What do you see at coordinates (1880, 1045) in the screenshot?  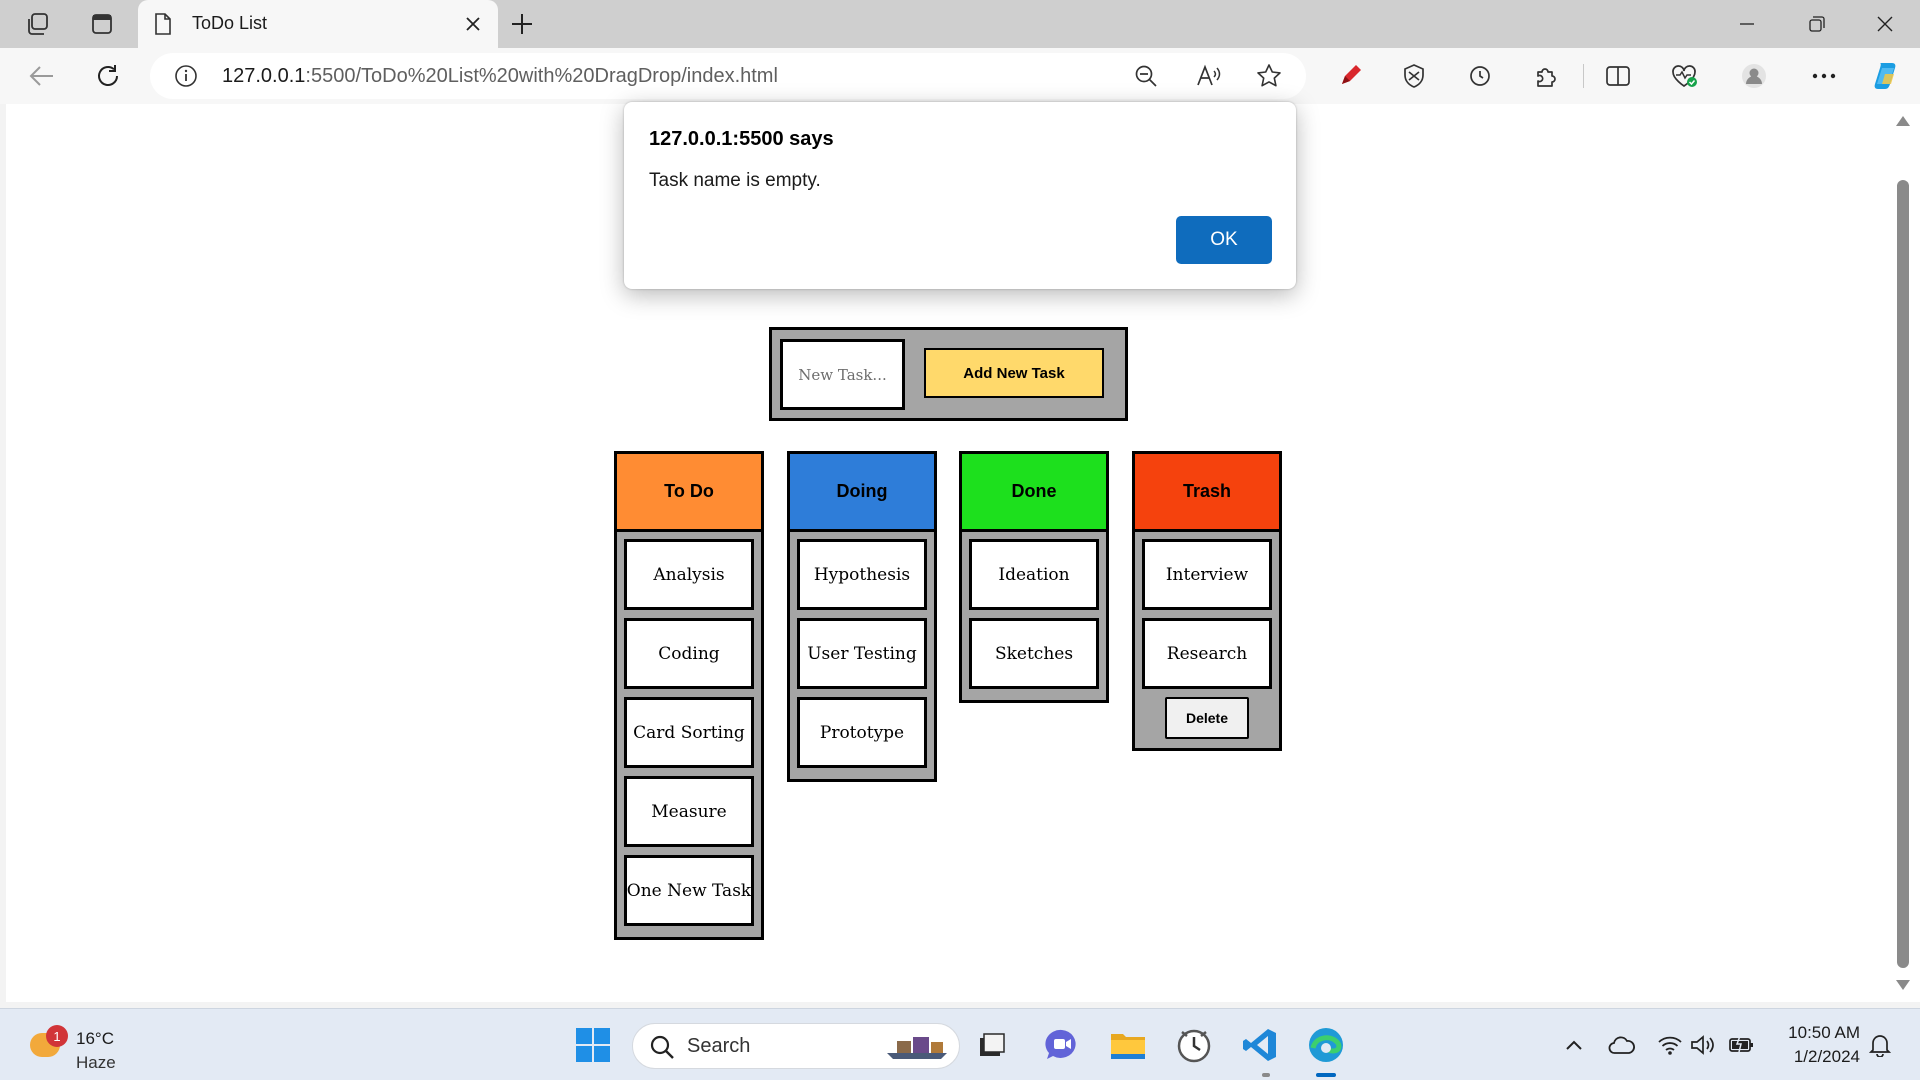 I see `notification-bell-icon` at bounding box center [1880, 1045].